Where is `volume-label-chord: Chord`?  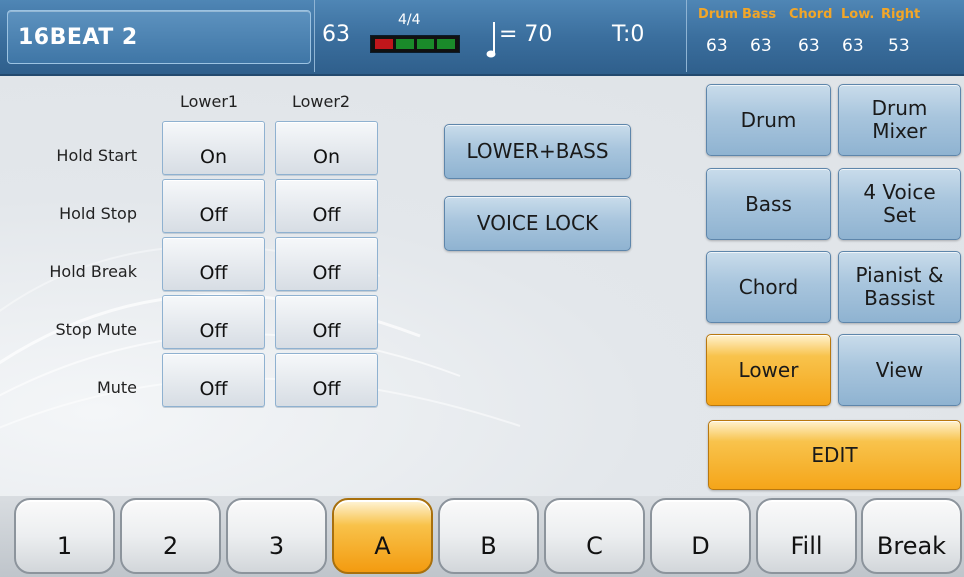 volume-label-chord: Chord is located at coordinates (811, 14).